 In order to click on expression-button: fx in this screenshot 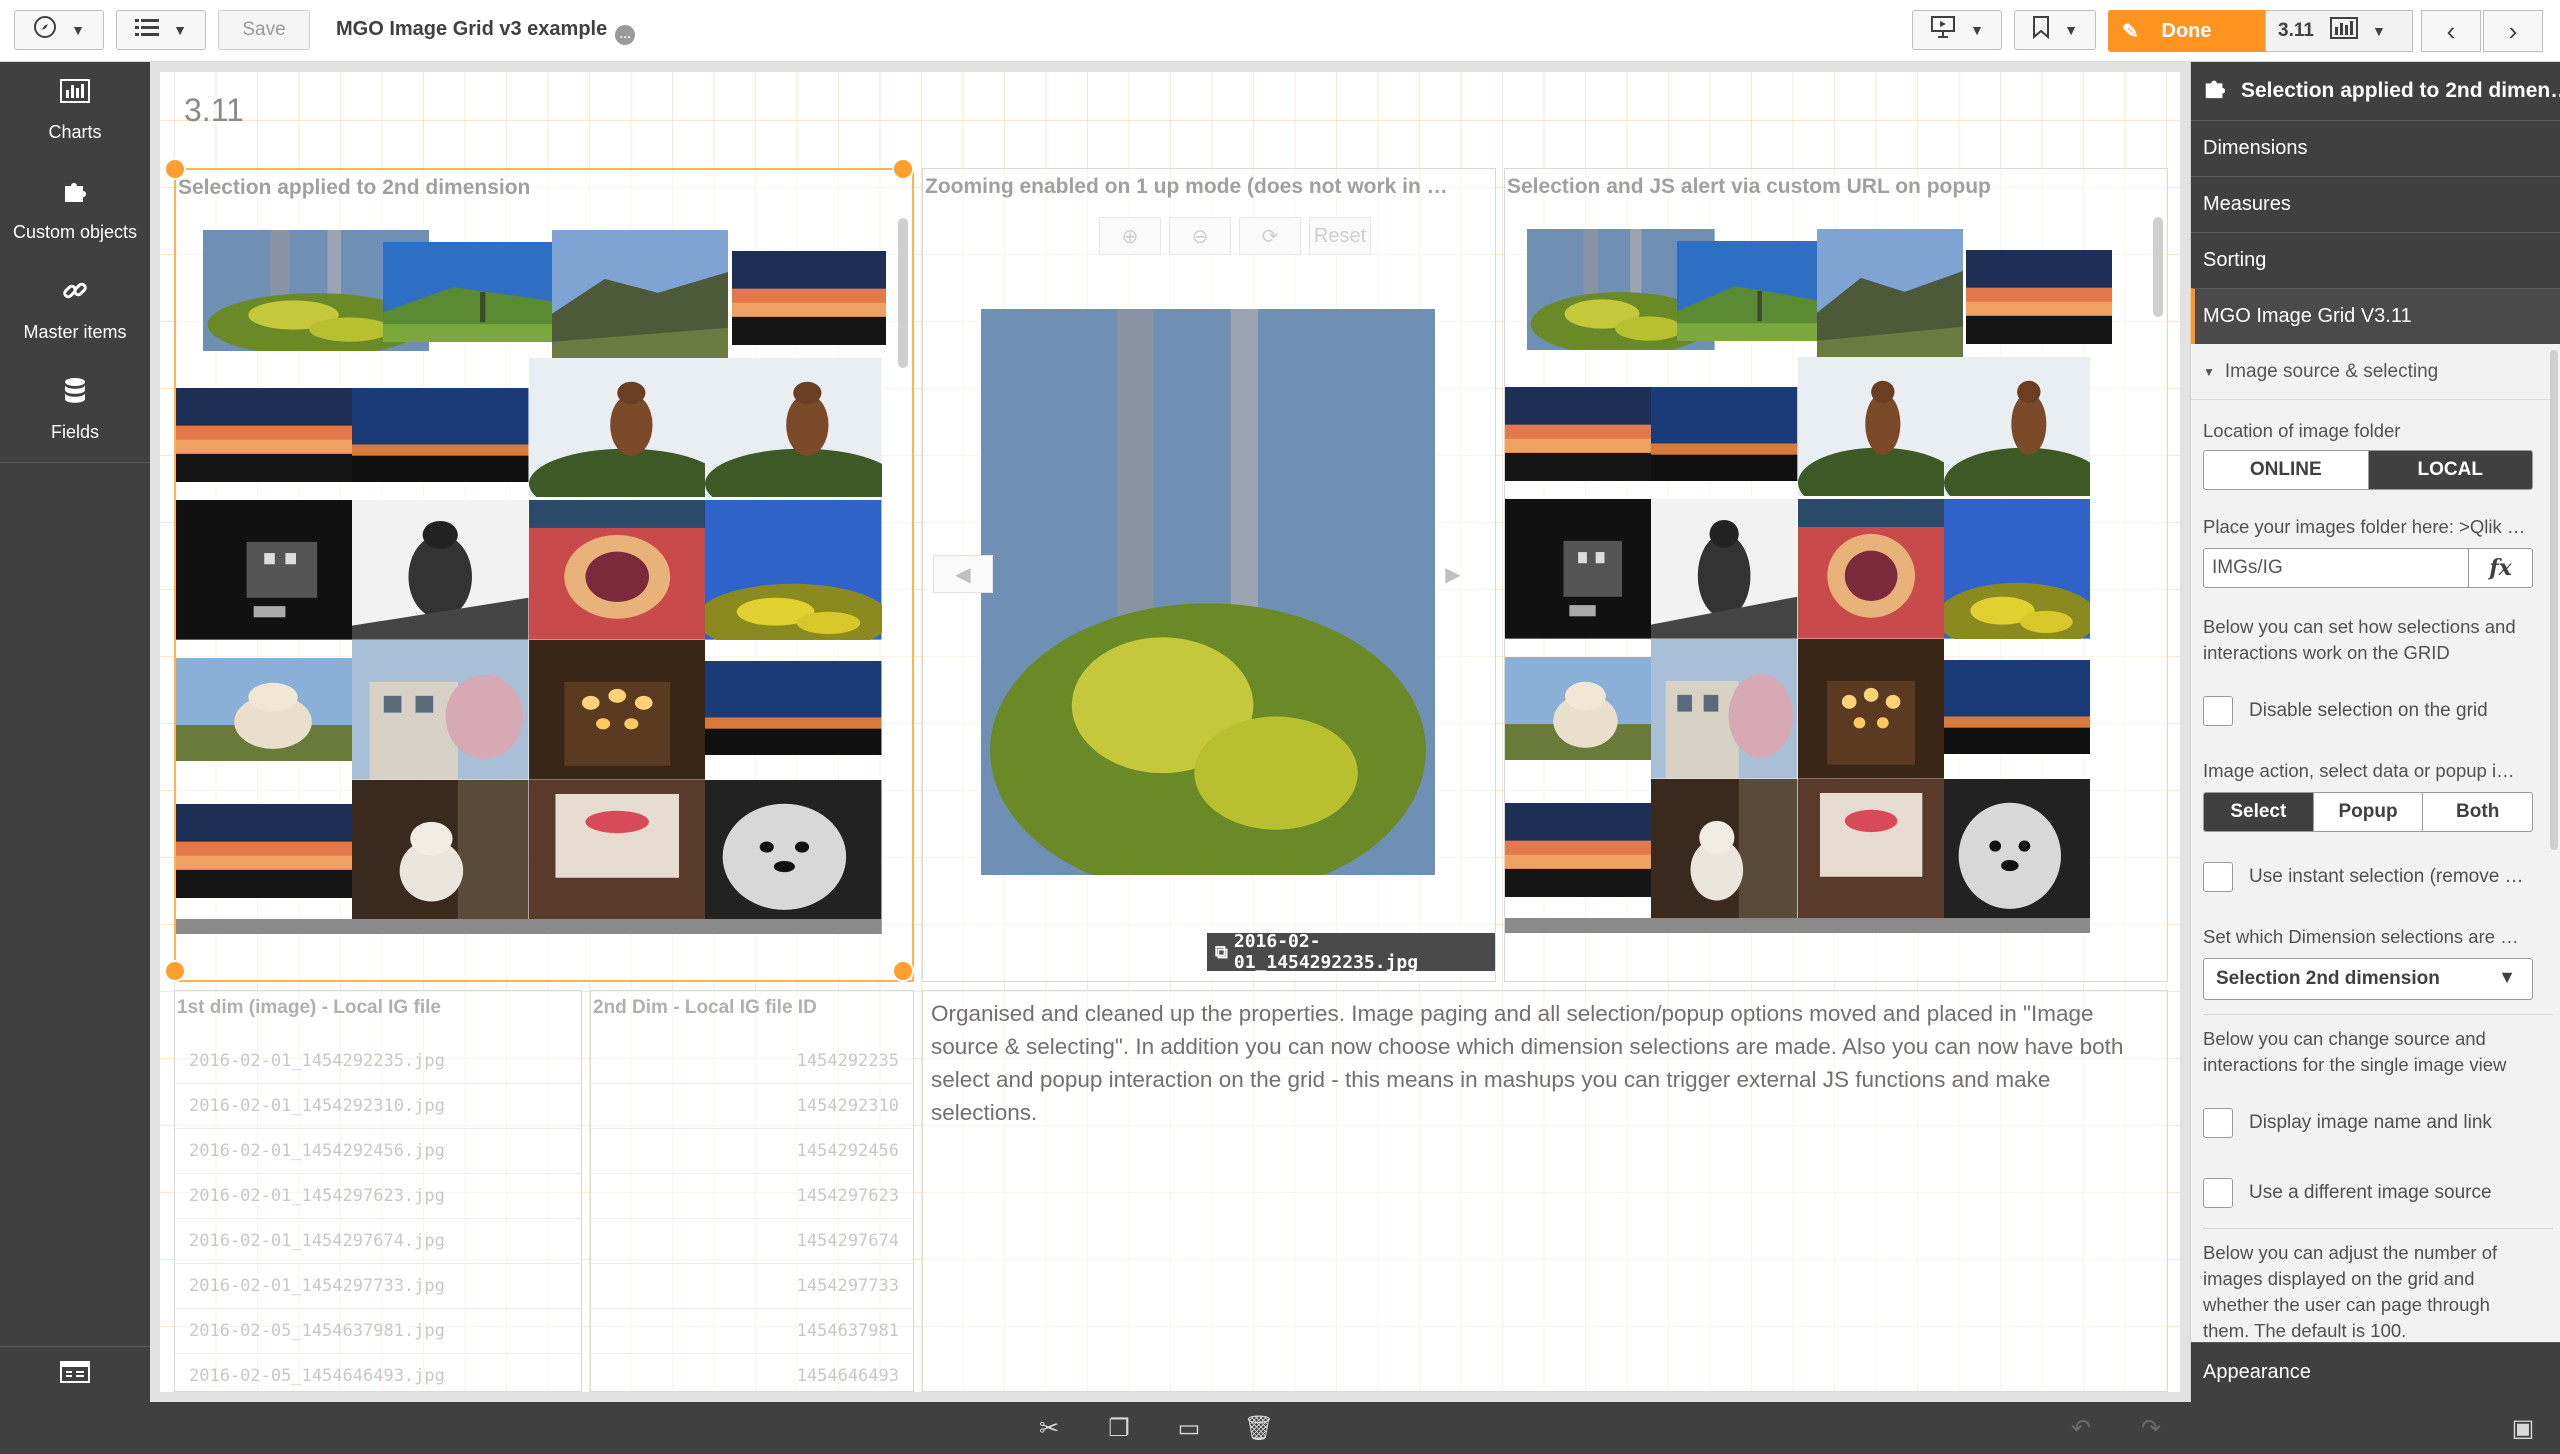, I will do `click(2500, 568)`.